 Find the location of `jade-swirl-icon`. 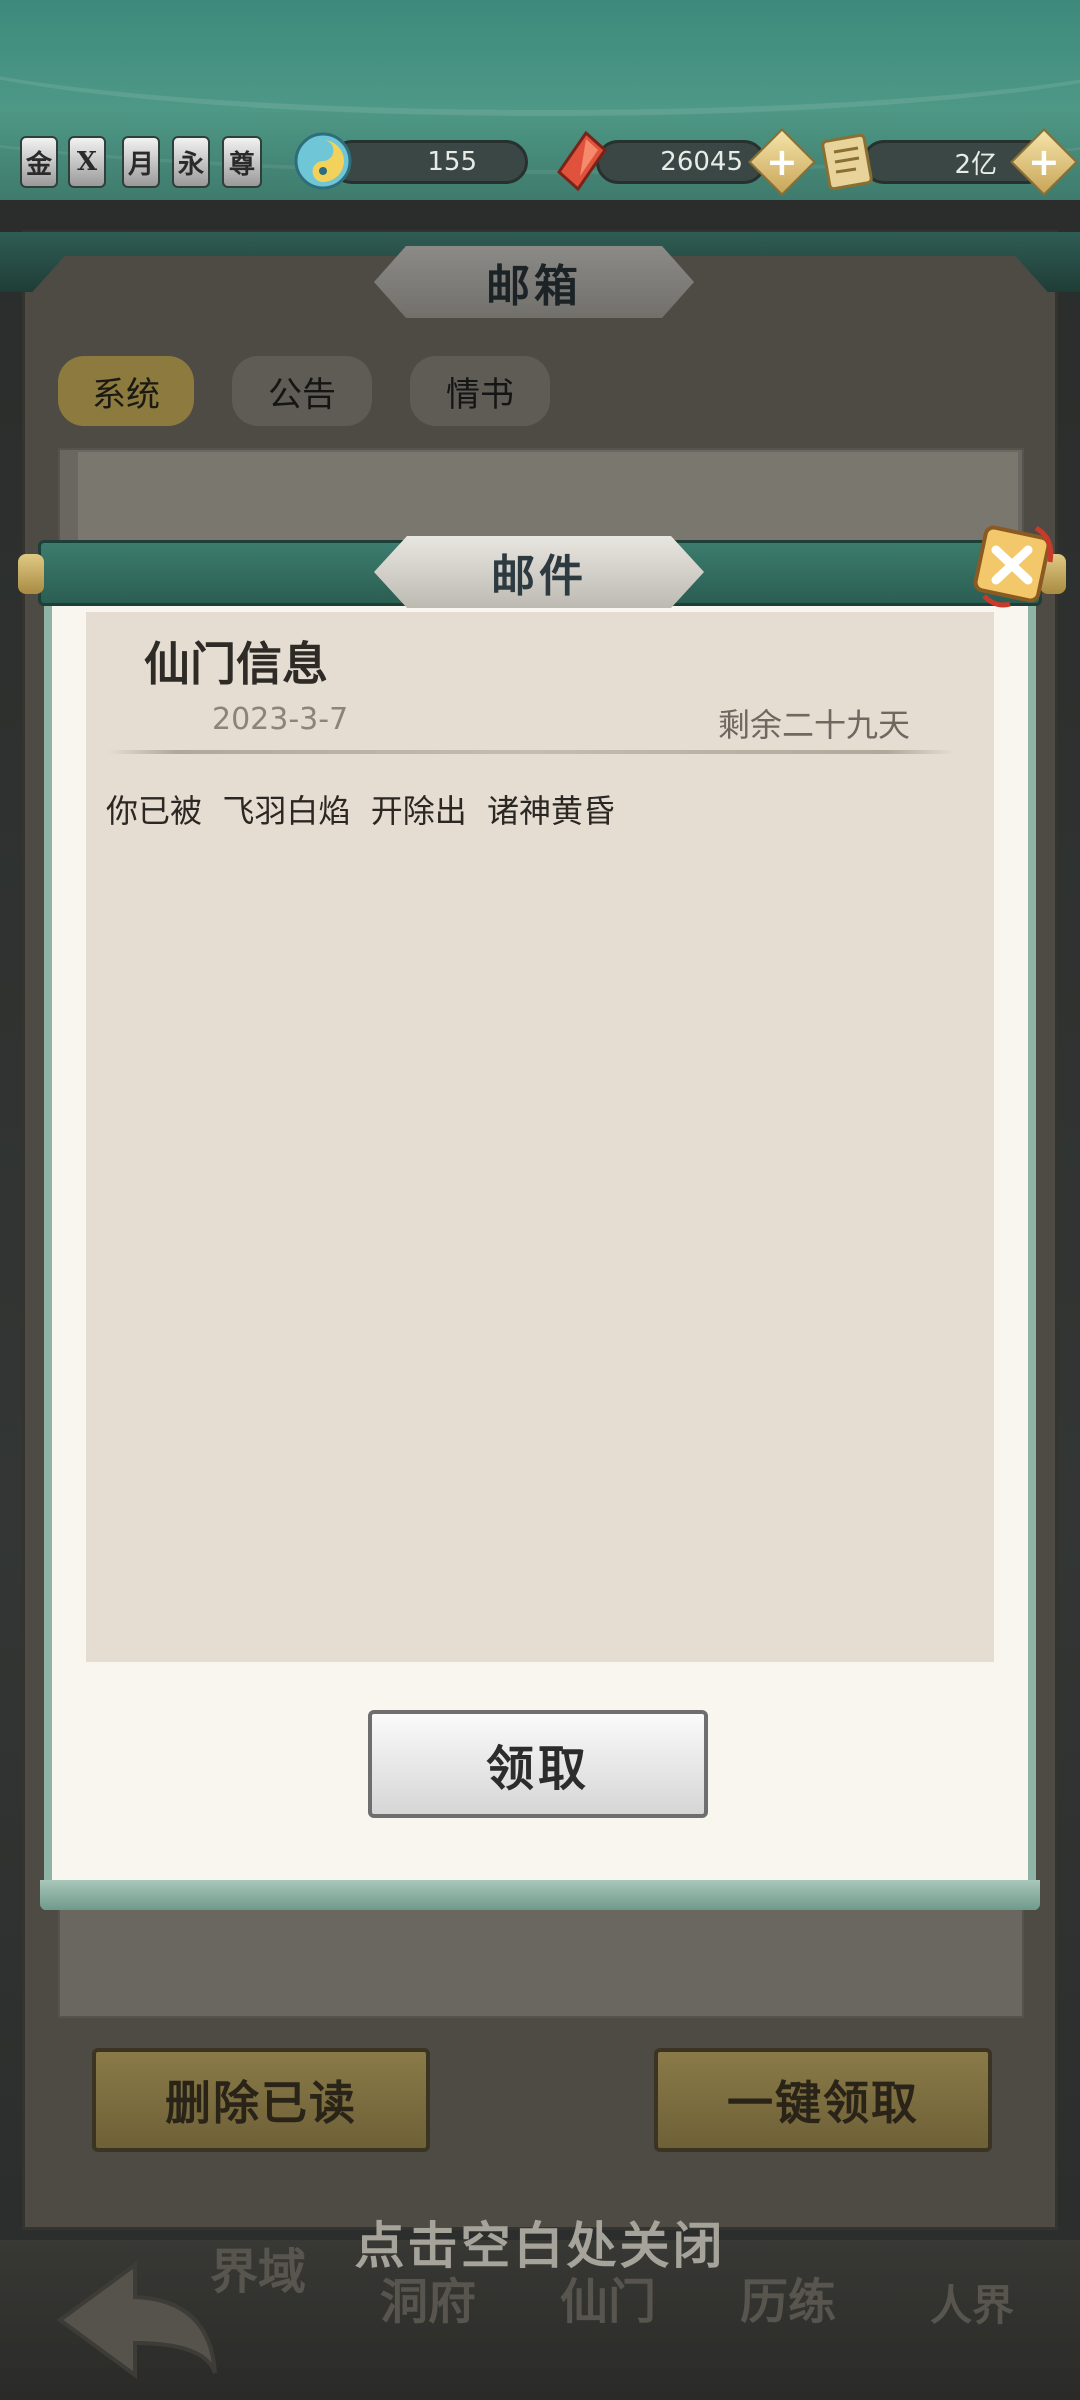

jade-swirl-icon is located at coordinates (323, 161).